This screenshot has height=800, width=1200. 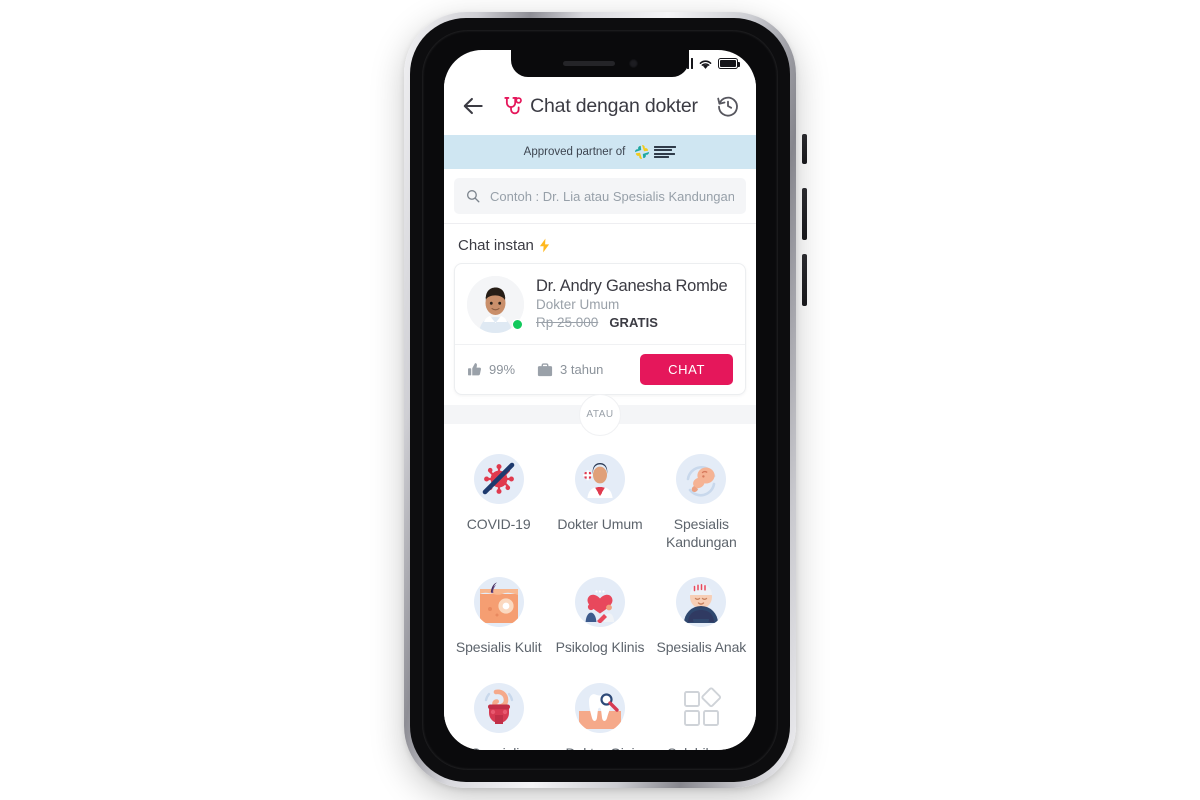 What do you see at coordinates (496, 245) in the screenshot?
I see `instant-chat-title: Chat instan` at bounding box center [496, 245].